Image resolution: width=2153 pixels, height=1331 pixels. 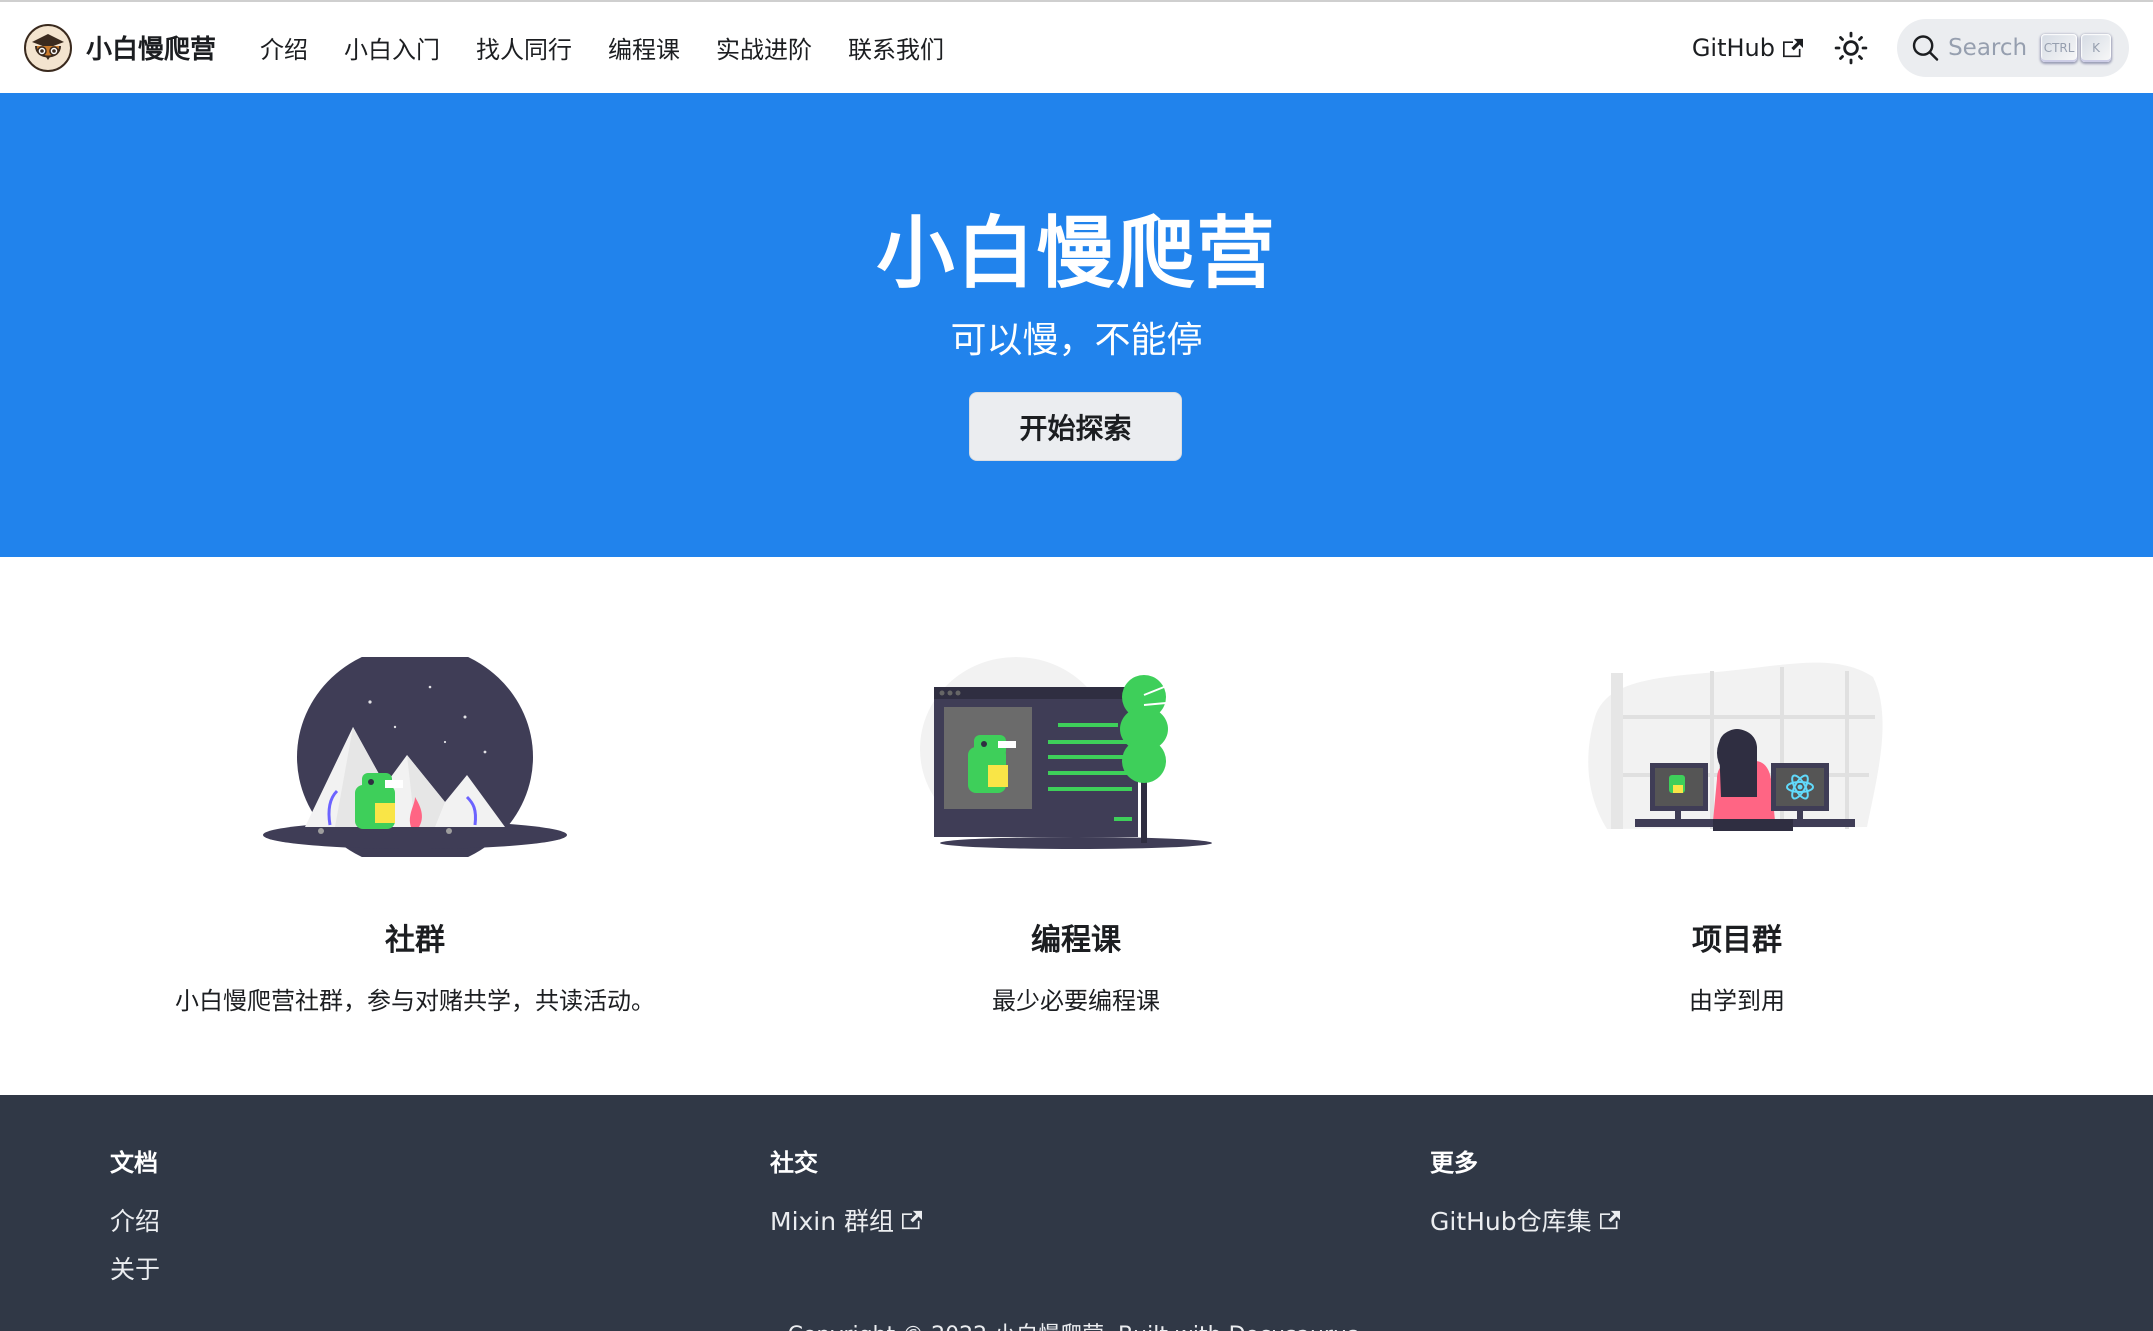 I want to click on brand-logo-icon, so click(x=48, y=47).